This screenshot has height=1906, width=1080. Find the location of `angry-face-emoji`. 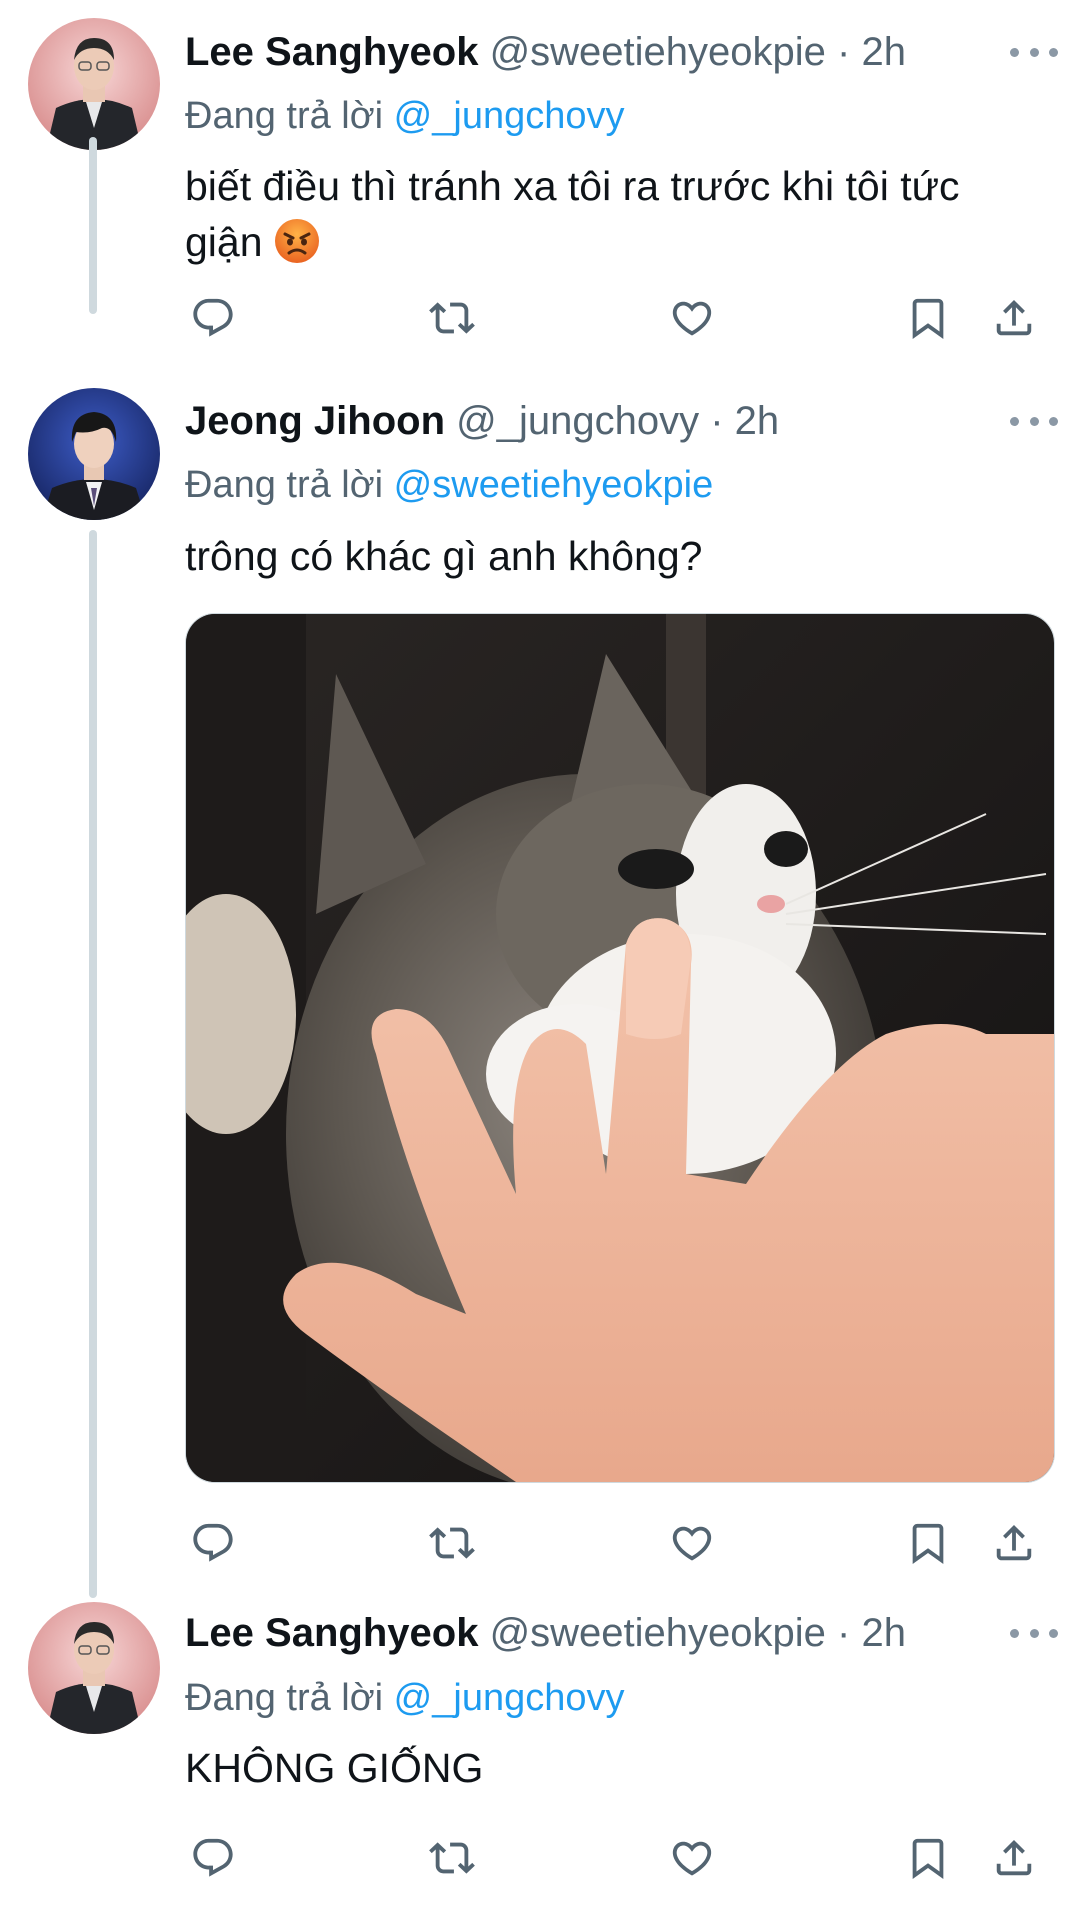

angry-face-emoji is located at coordinates (297, 248).